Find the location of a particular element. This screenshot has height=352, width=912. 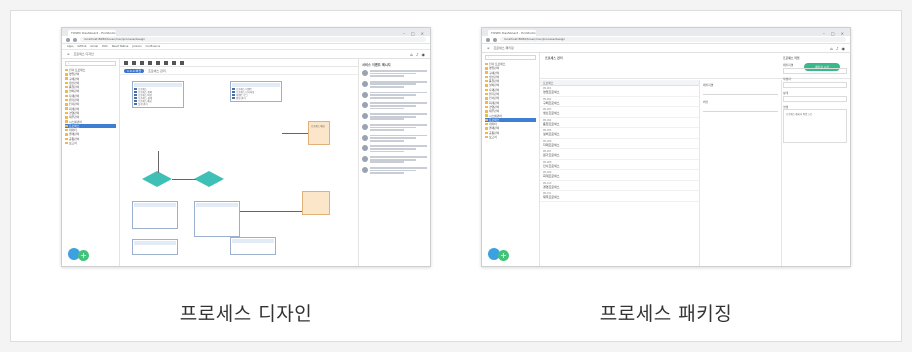

version-field is located at coordinates (740, 109).